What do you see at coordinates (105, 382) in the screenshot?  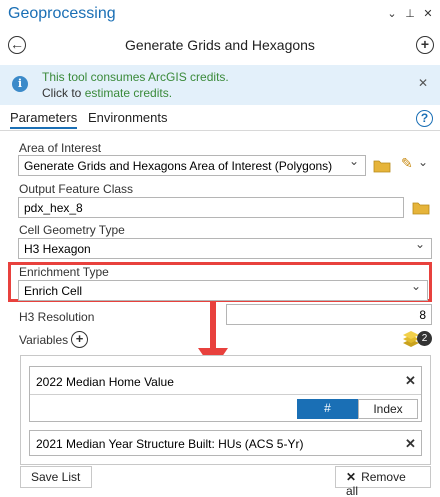 I see `variable-name: 2022 Median Home Value` at bounding box center [105, 382].